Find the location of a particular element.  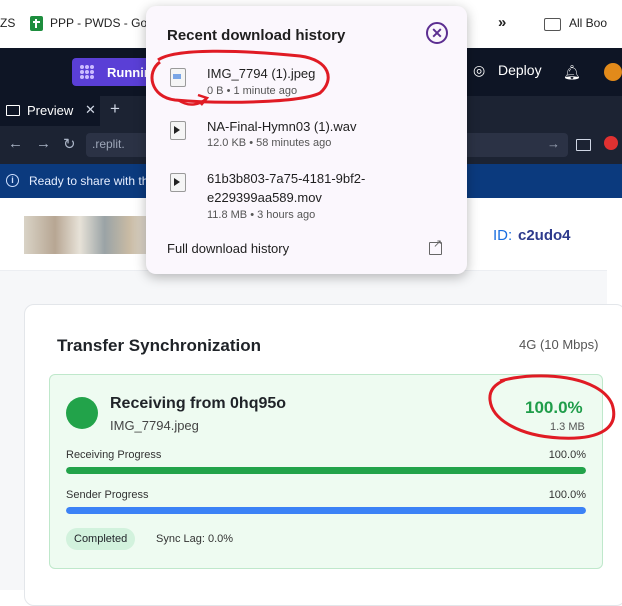

image-file-icon is located at coordinates (178, 77).